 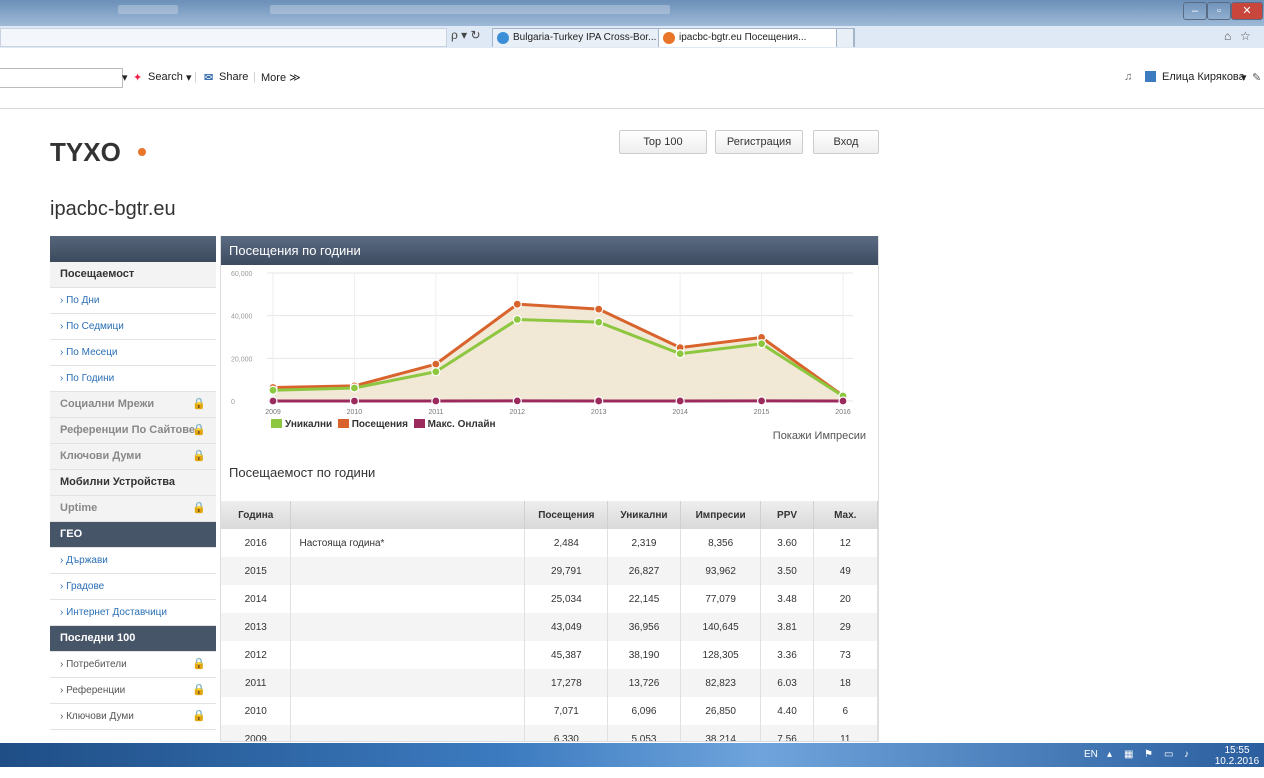 What do you see at coordinates (256, 683) in the screenshot?
I see `table-cell: 2011` at bounding box center [256, 683].